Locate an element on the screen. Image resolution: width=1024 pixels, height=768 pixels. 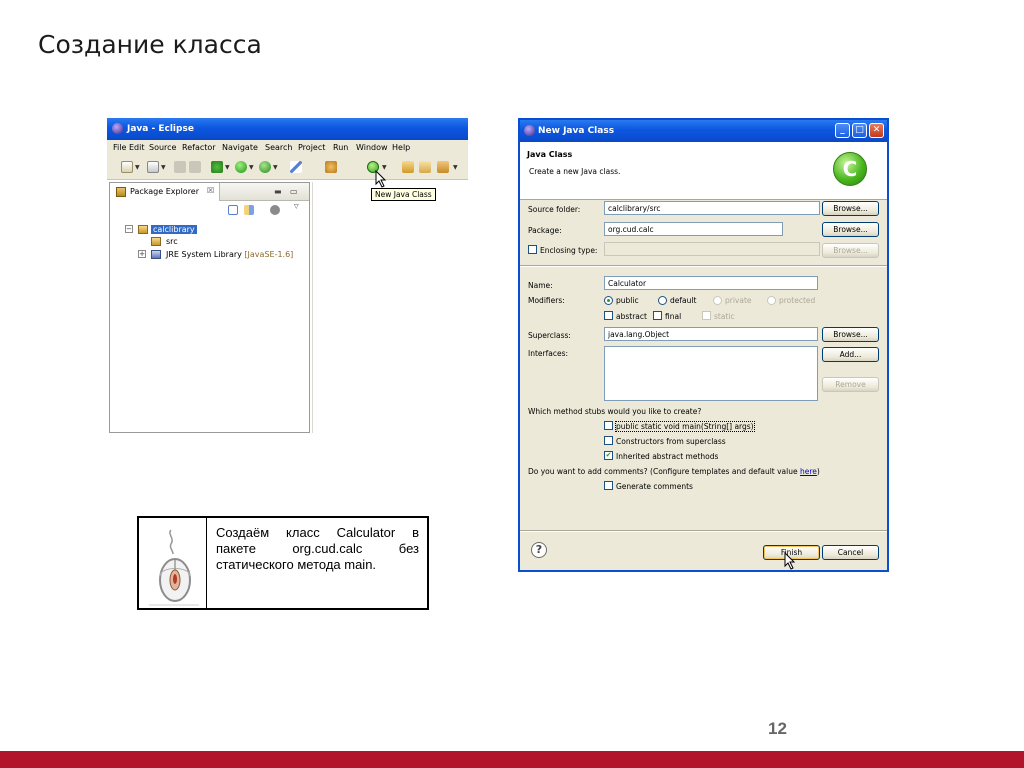
external-tools-icon is located at coordinates (265, 167).